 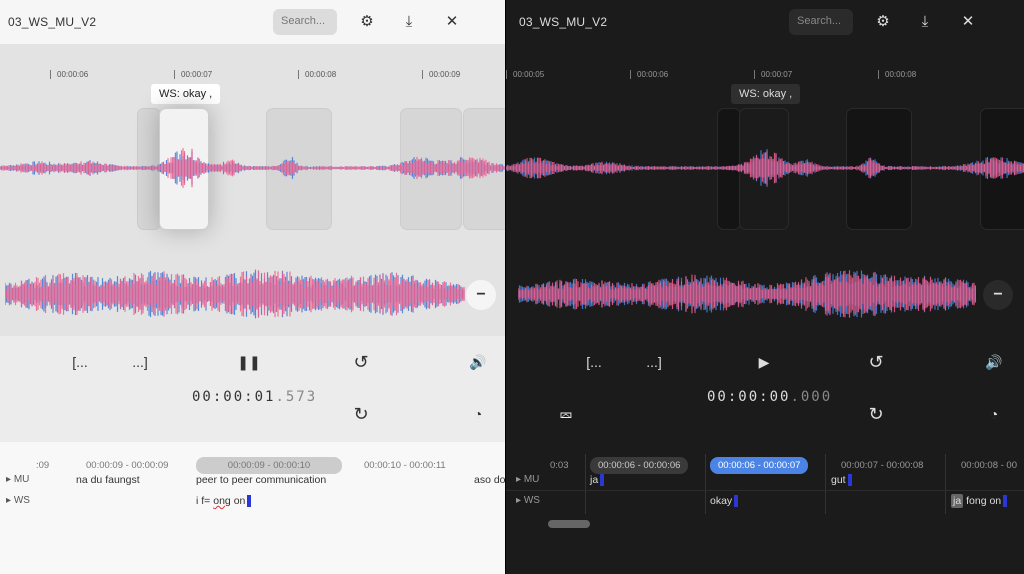 I want to click on playback-time: 00:00:00.000, so click(x=770, y=397).